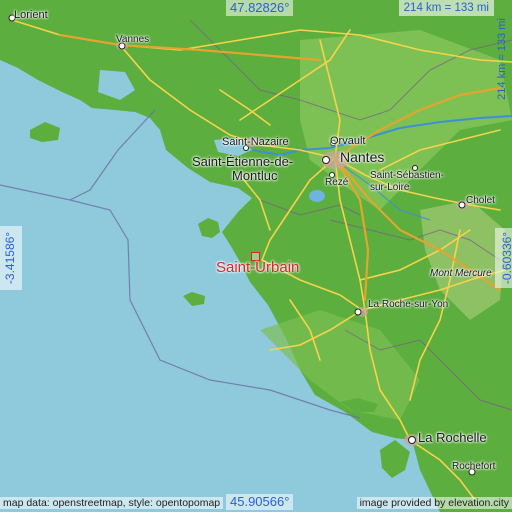  Describe the element at coordinates (336, 182) in the screenshot. I see `place-reze: Rezé` at that location.